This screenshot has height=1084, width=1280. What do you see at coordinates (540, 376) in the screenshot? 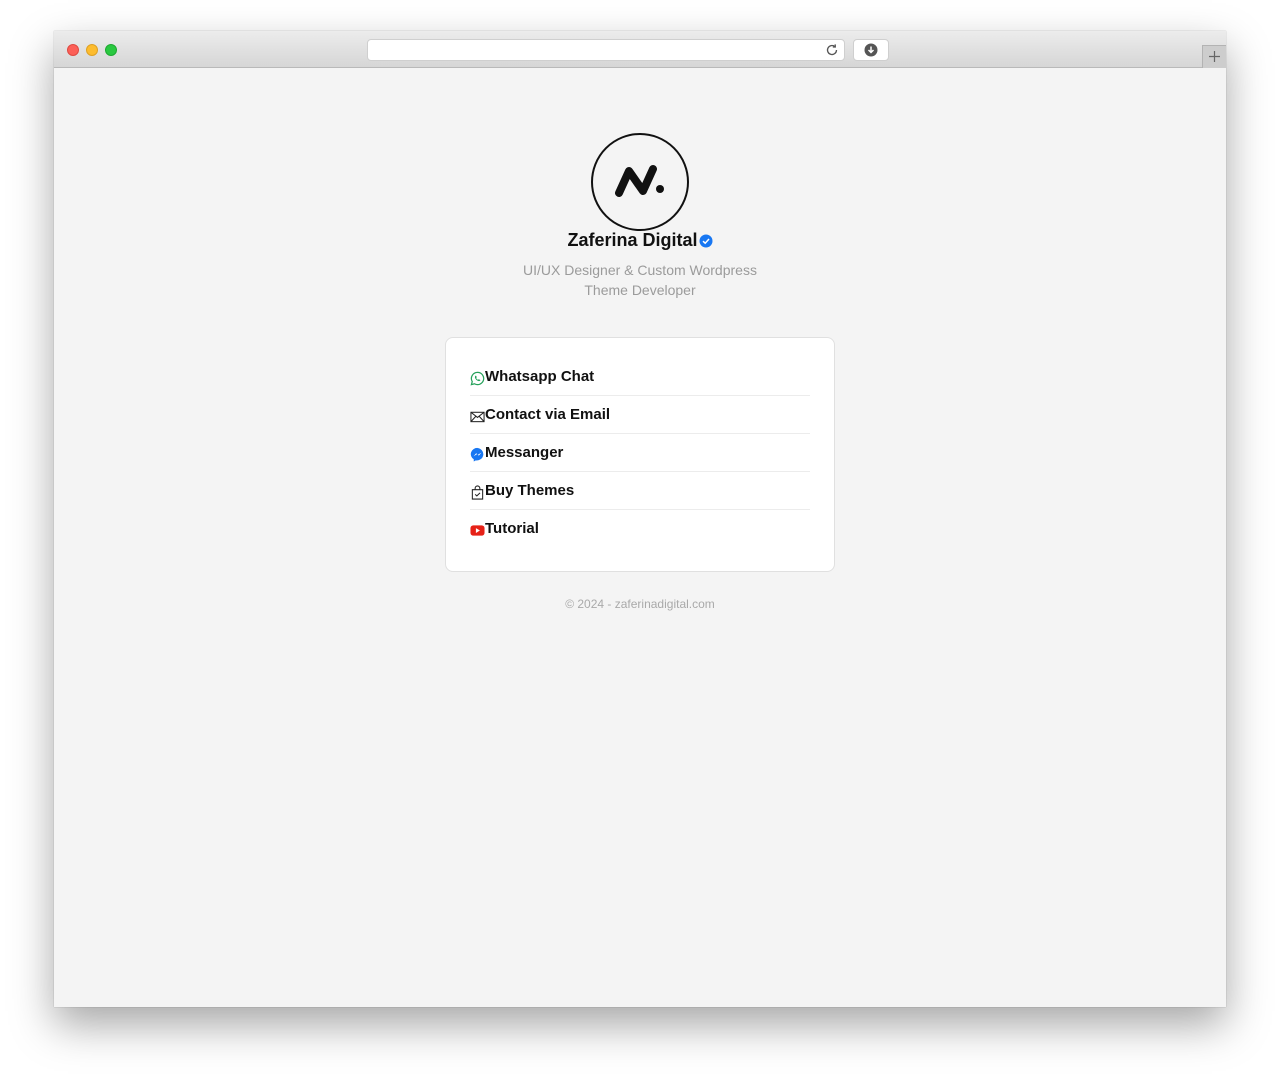
I see `link-label: Whatsapp Chat` at bounding box center [540, 376].